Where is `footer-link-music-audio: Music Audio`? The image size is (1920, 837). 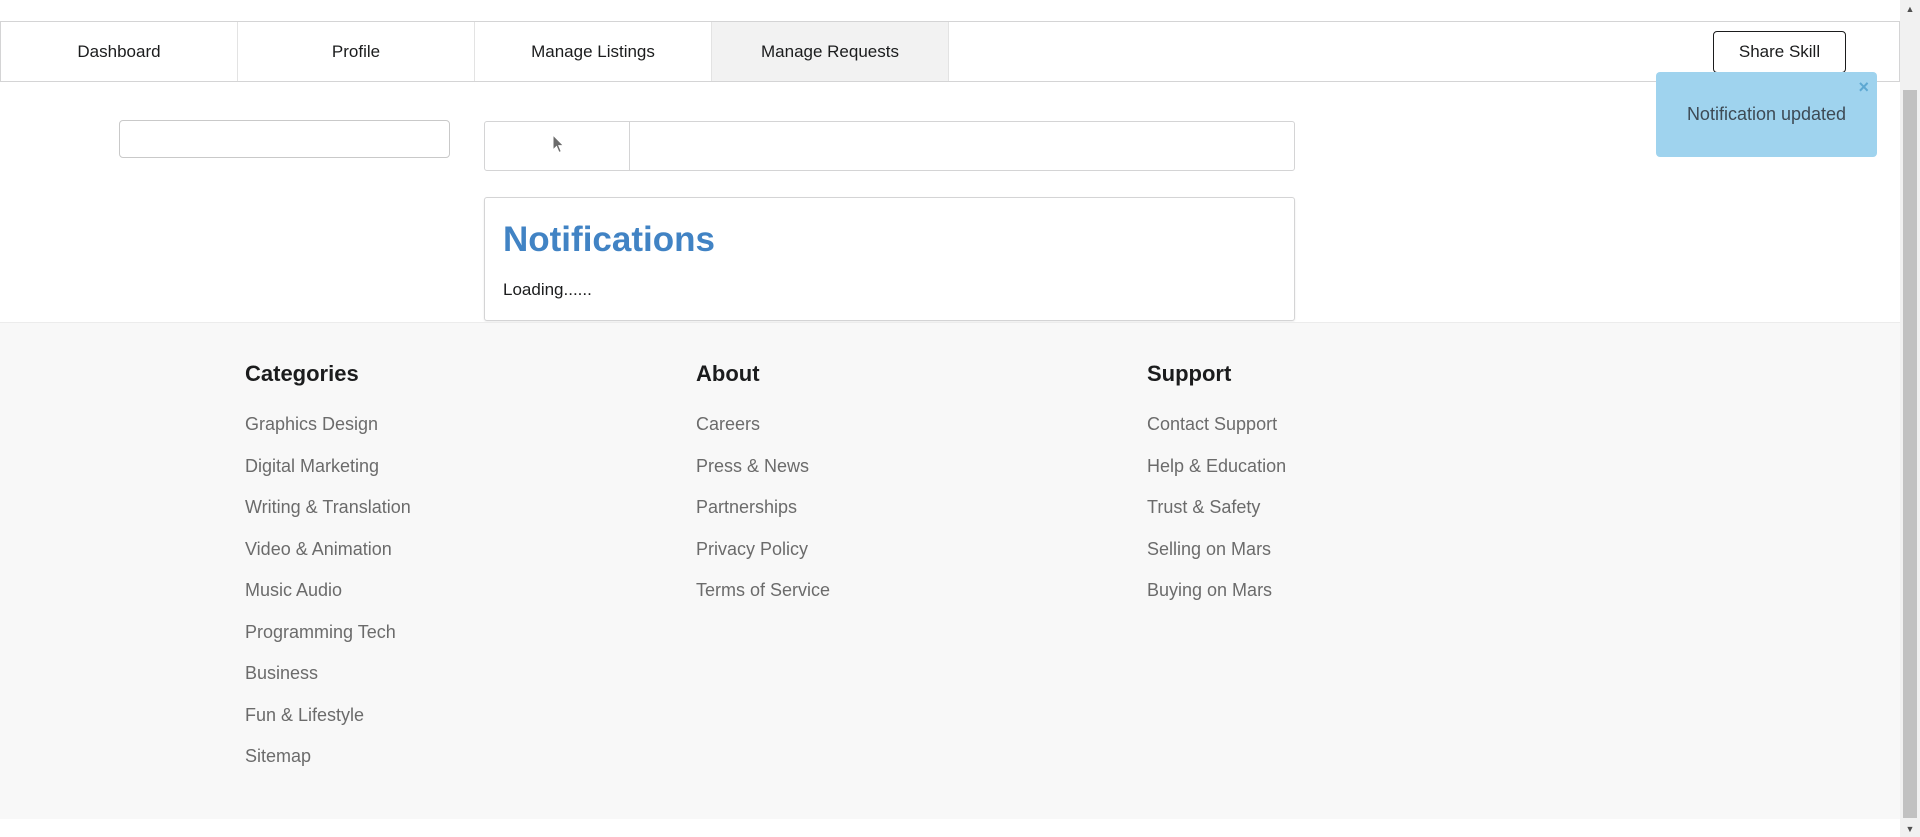
footer-link-music-audio: Music Audio is located at coordinates (328, 600).